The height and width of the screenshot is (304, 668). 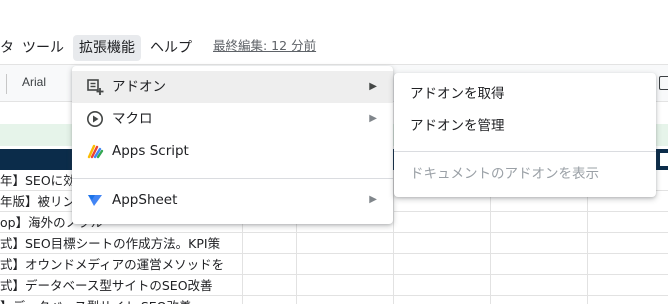 I want to click on menu-extensions: 拡張機能, so click(x=107, y=48).